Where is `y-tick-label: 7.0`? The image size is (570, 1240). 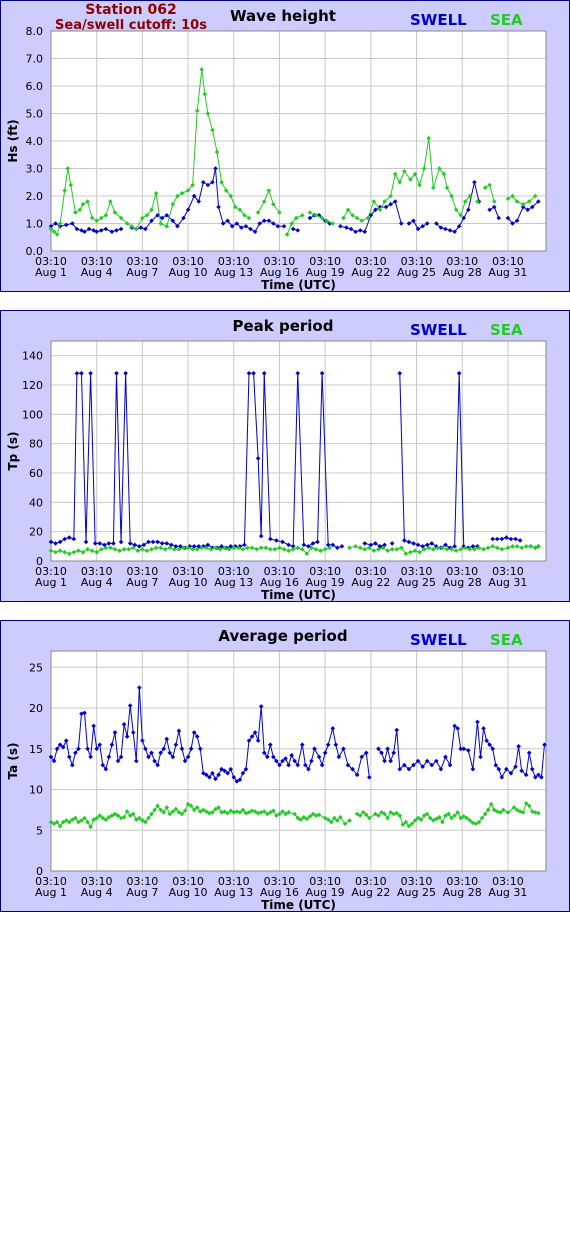
y-tick-label: 7.0 is located at coordinates (35, 59).